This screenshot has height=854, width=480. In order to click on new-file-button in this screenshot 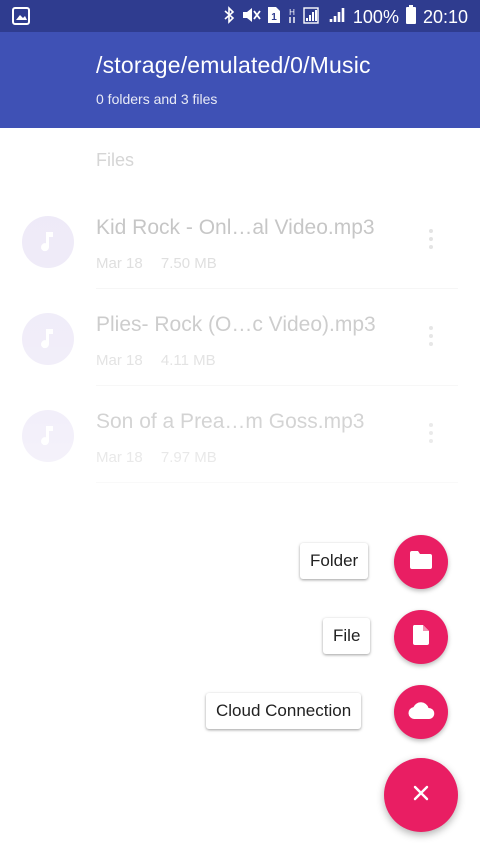, I will do `click(421, 637)`.